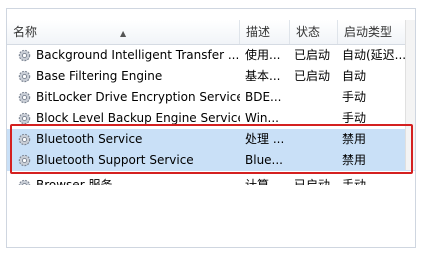 The image size is (422, 254). What do you see at coordinates (258, 32) in the screenshot?
I see `column-header-description-label: 描述` at bounding box center [258, 32].